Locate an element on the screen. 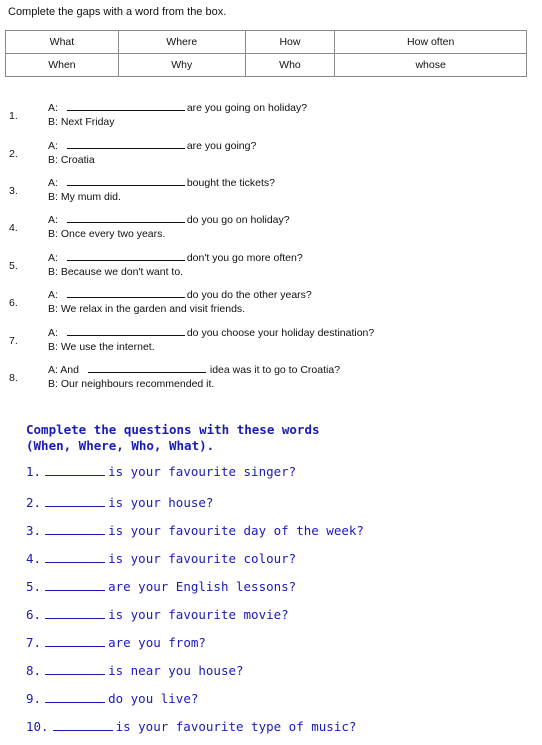 The width and height of the screenshot is (542, 745). word-box-cell: Who is located at coordinates (290, 65).